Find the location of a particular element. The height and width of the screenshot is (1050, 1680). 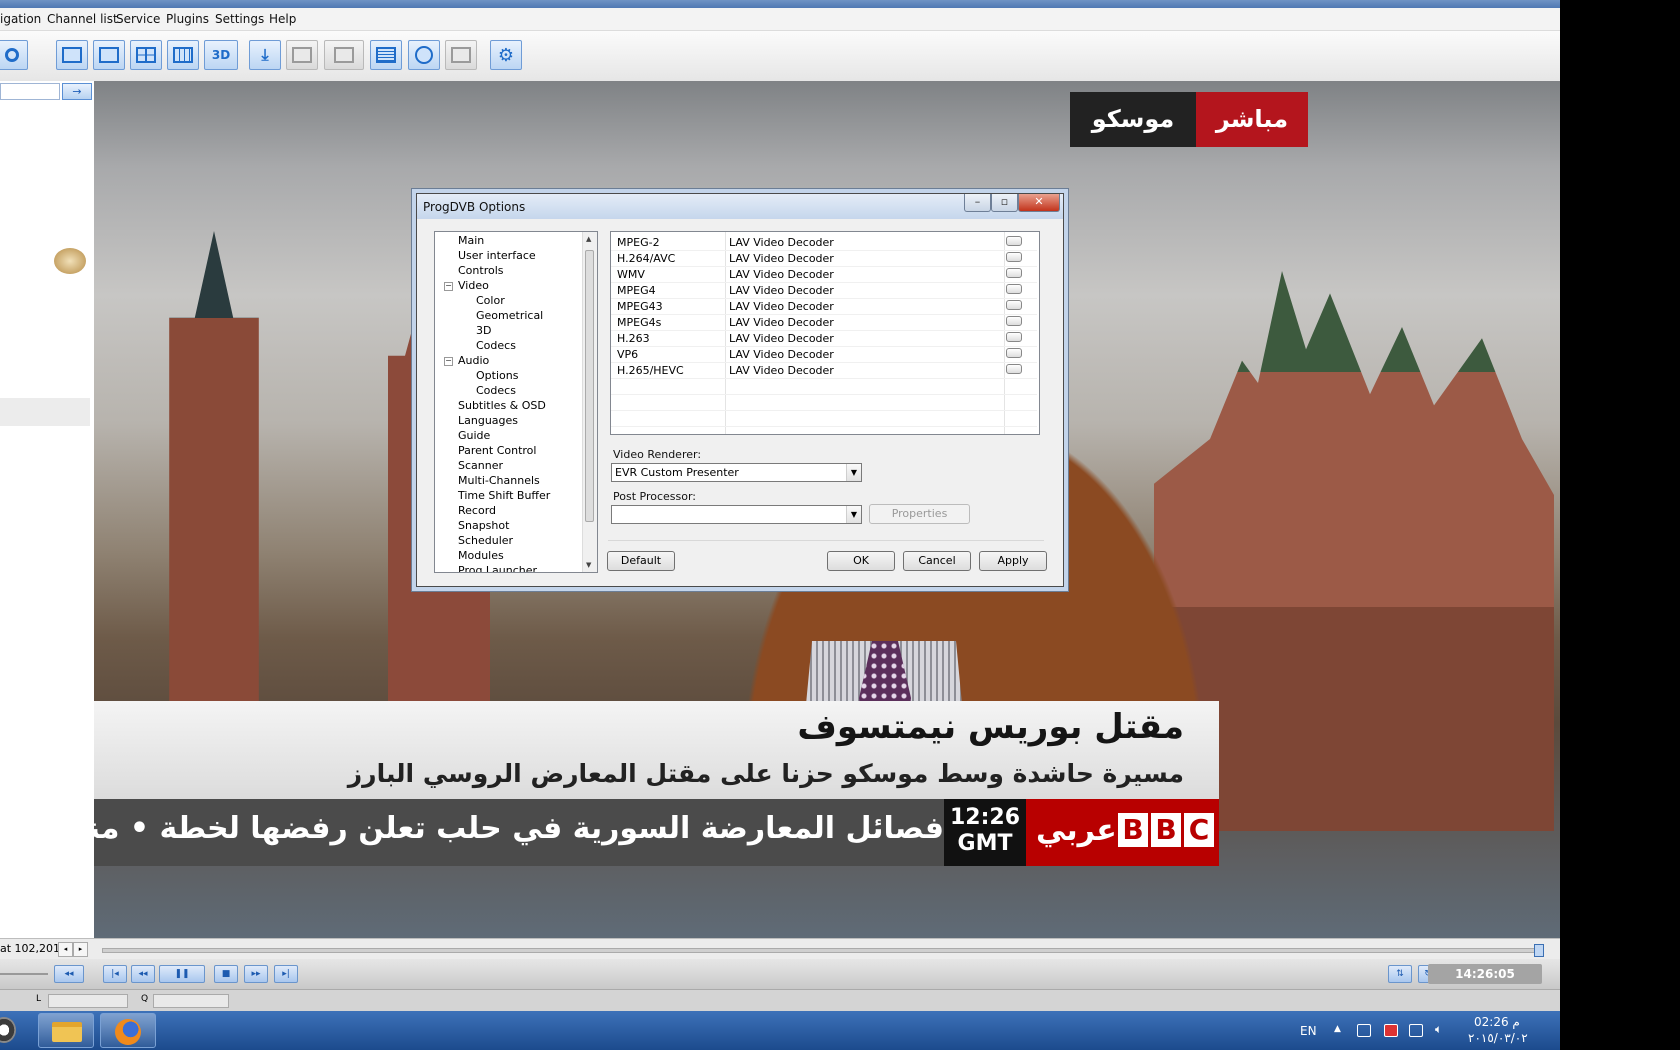

seek-track is located at coordinates (823, 950).